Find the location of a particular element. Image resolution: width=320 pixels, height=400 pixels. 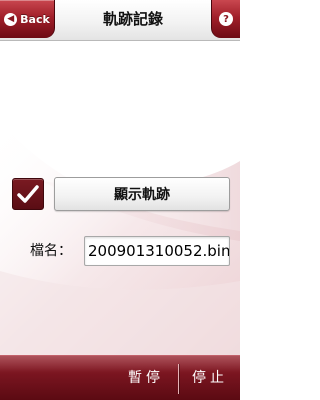

back-button: ◀ Back is located at coordinates (27, 19).